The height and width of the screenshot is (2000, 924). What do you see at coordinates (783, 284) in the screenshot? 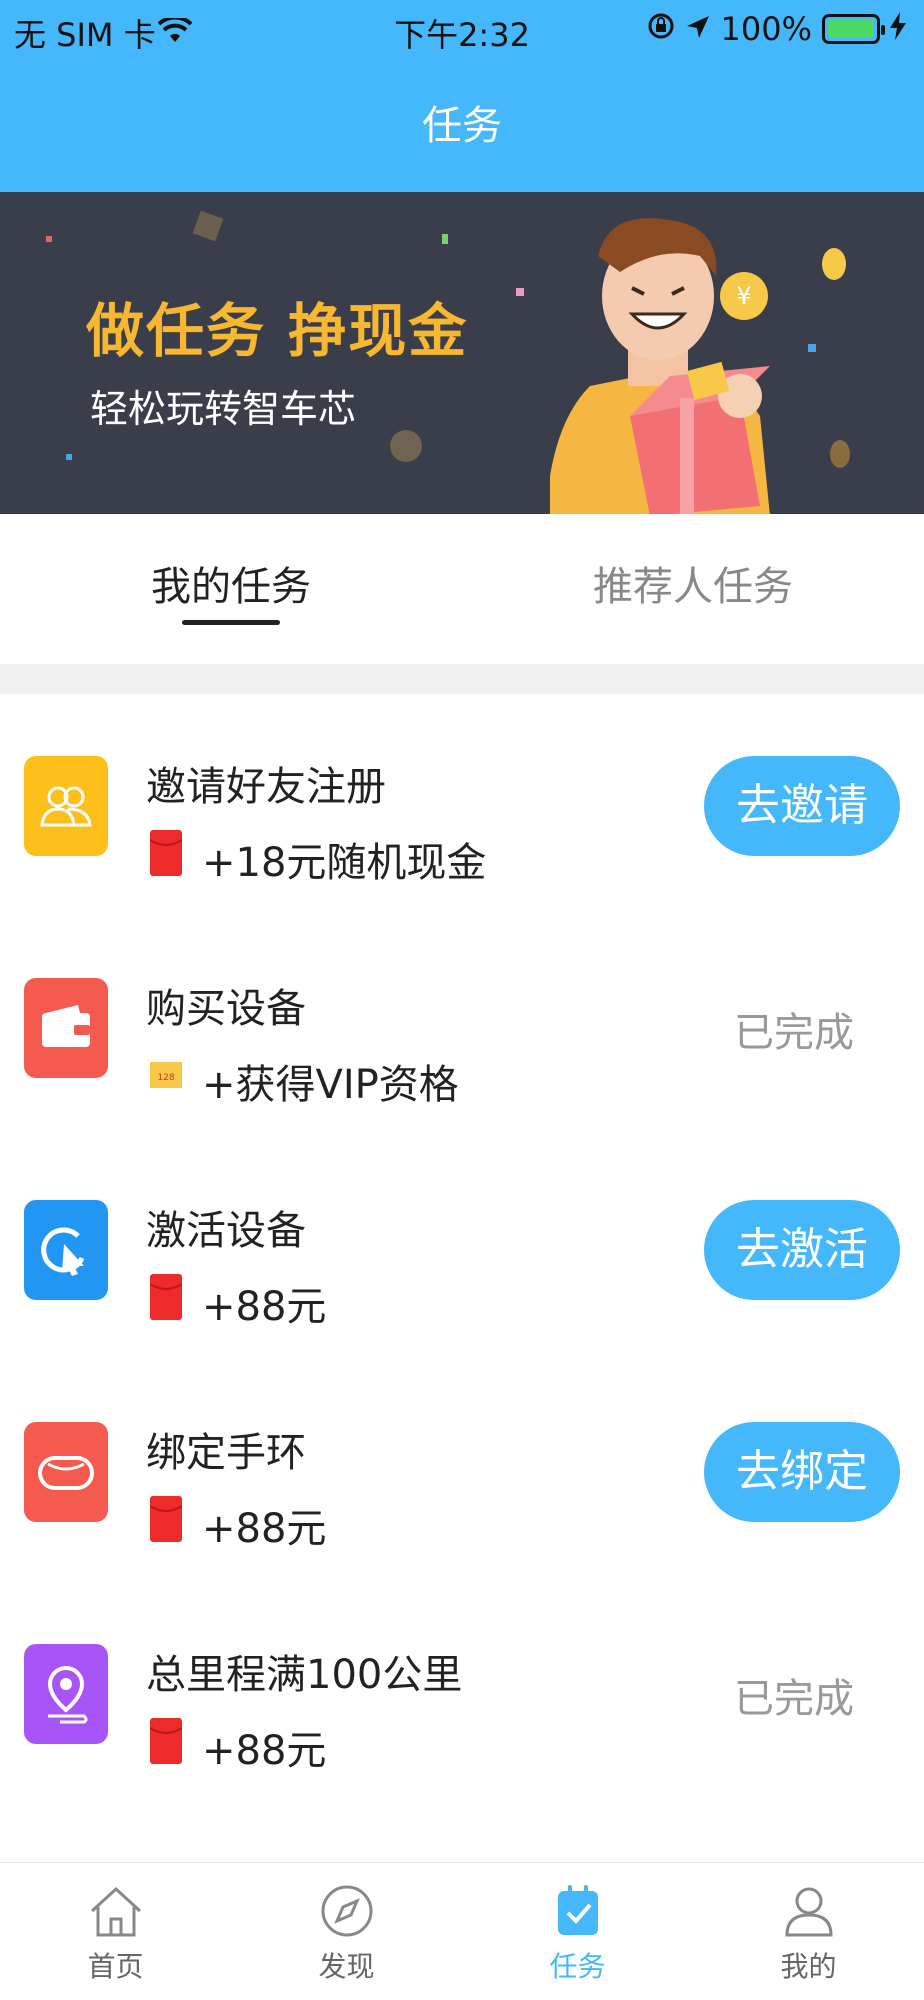
I see `coin-decoration: ¥` at bounding box center [783, 284].